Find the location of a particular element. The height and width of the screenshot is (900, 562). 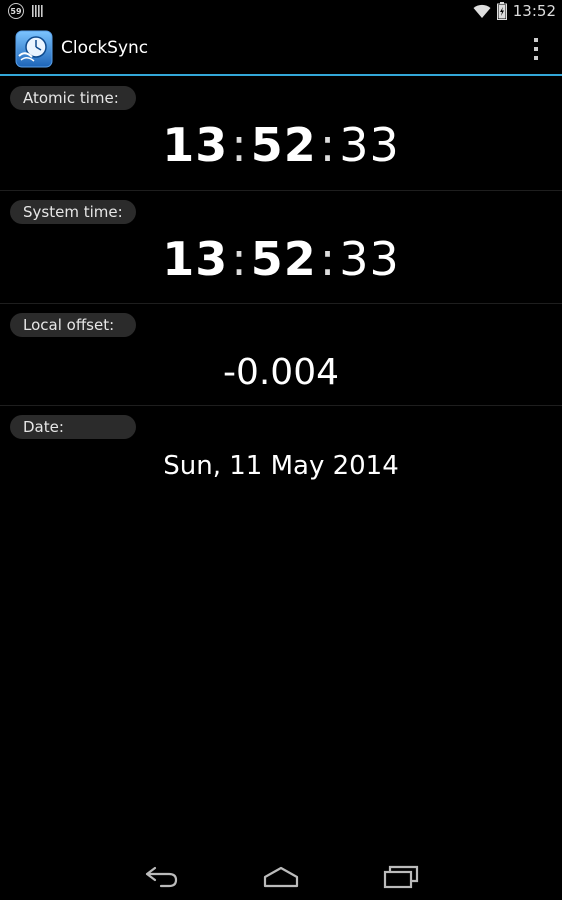

barcode-icon is located at coordinates (37, 11).